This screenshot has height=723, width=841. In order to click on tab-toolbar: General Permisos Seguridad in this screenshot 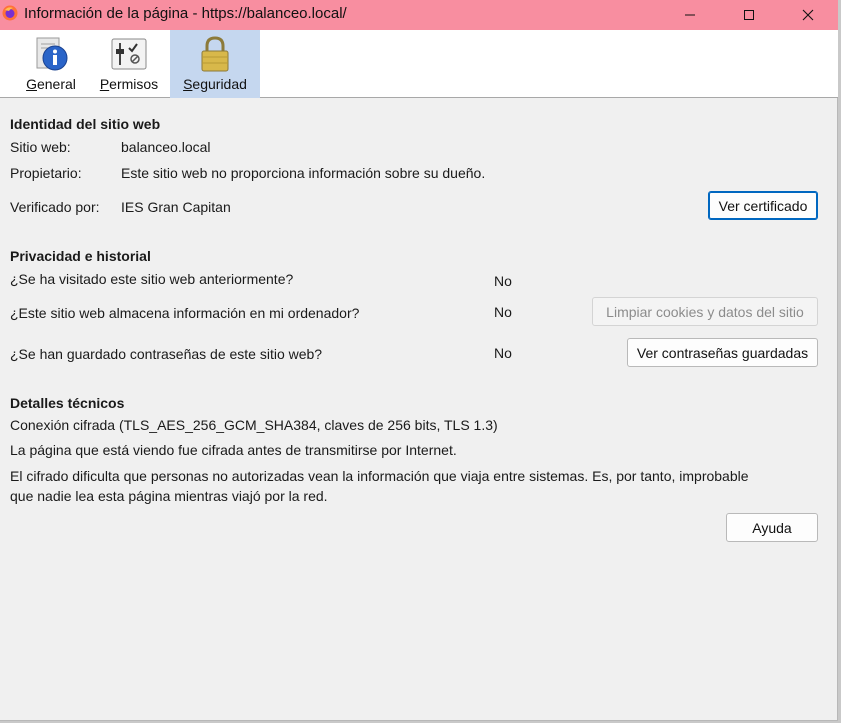, I will do `click(419, 64)`.